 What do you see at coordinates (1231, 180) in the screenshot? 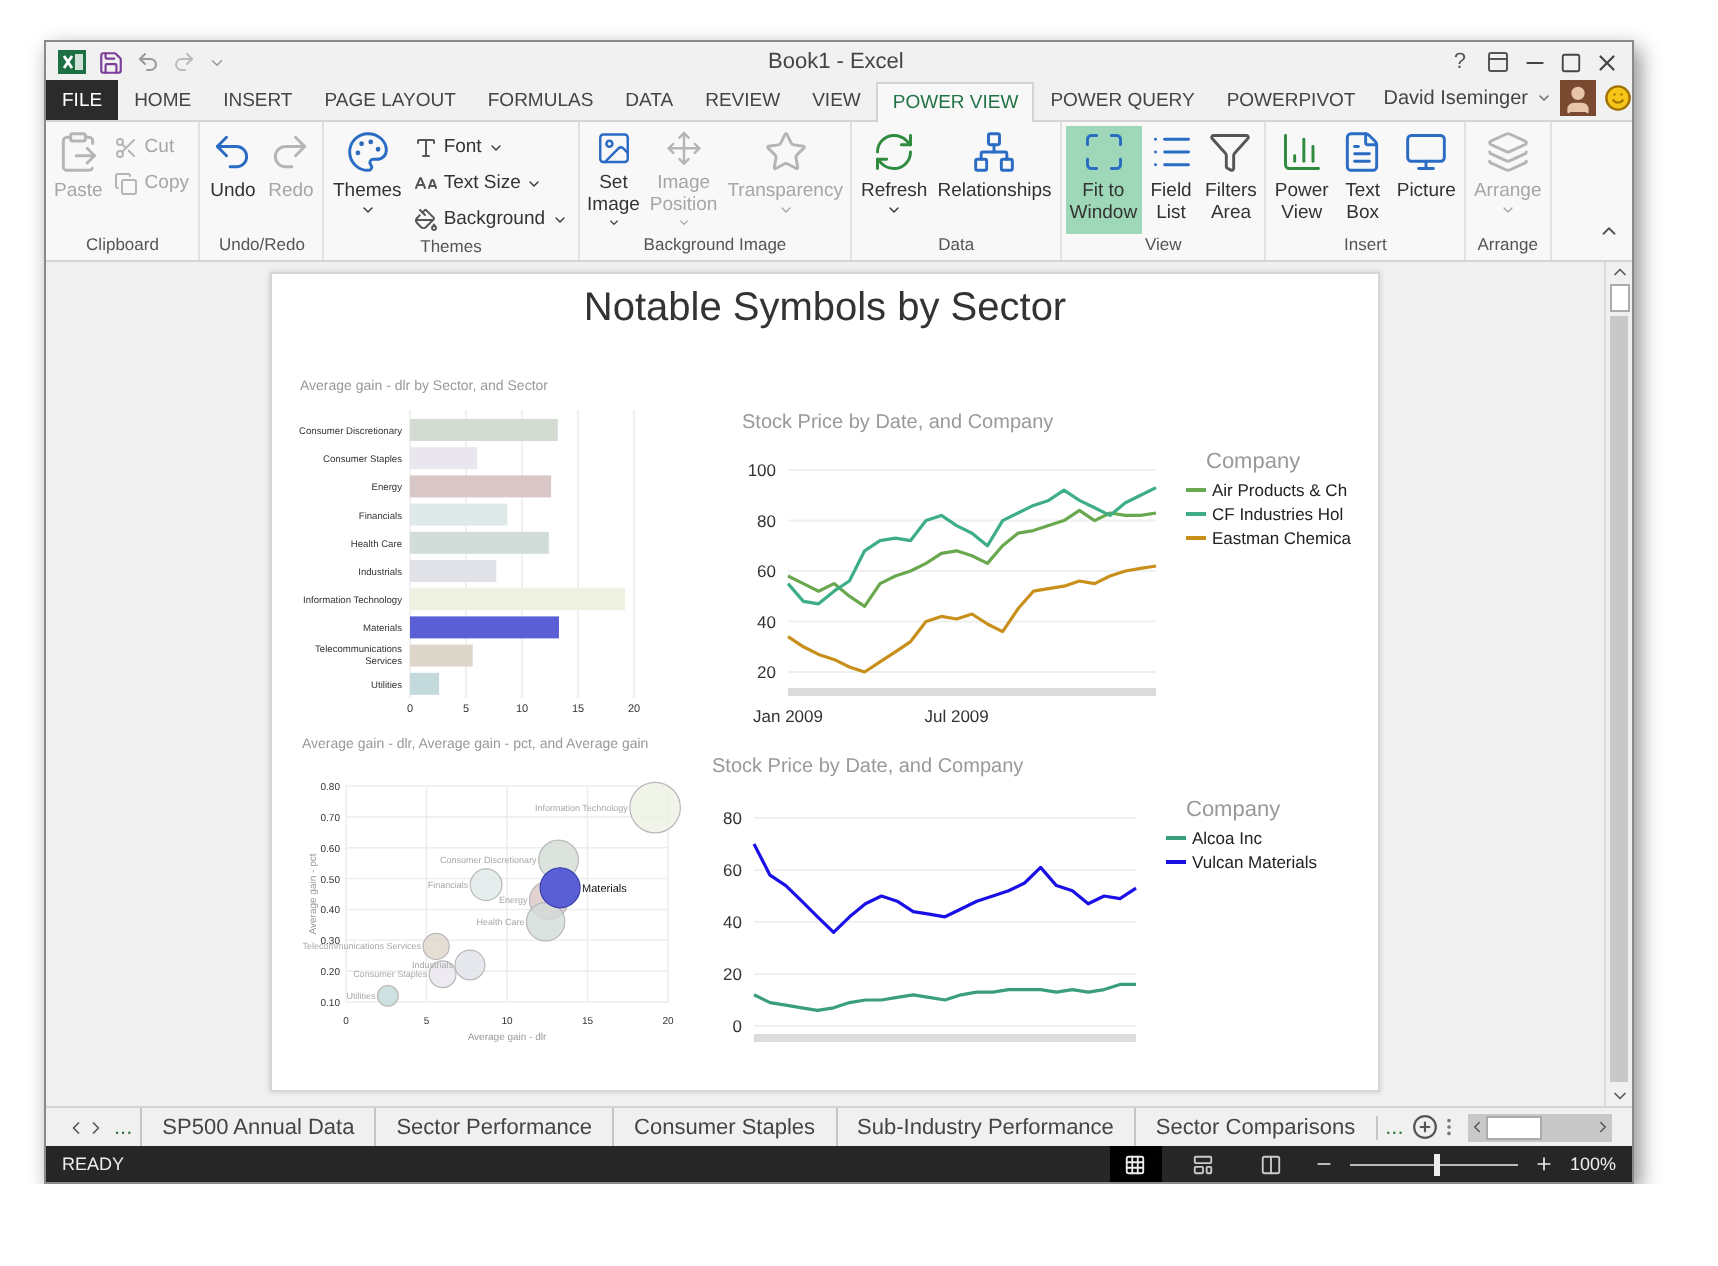
I see `filters-area-button: Filters Area` at bounding box center [1231, 180].